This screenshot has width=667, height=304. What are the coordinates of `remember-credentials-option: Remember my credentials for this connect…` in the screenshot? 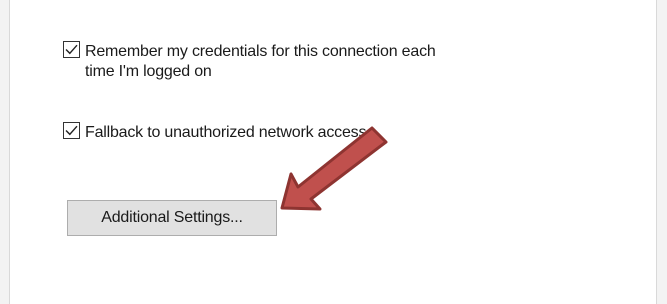 It's located at (249, 61).